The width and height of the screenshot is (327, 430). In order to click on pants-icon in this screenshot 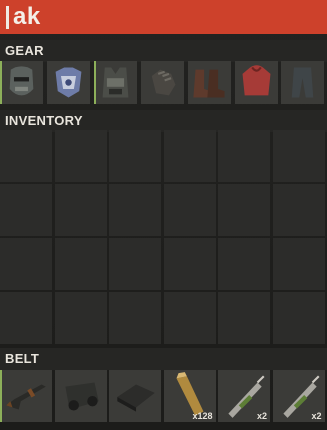, I will do `click(302, 82)`.